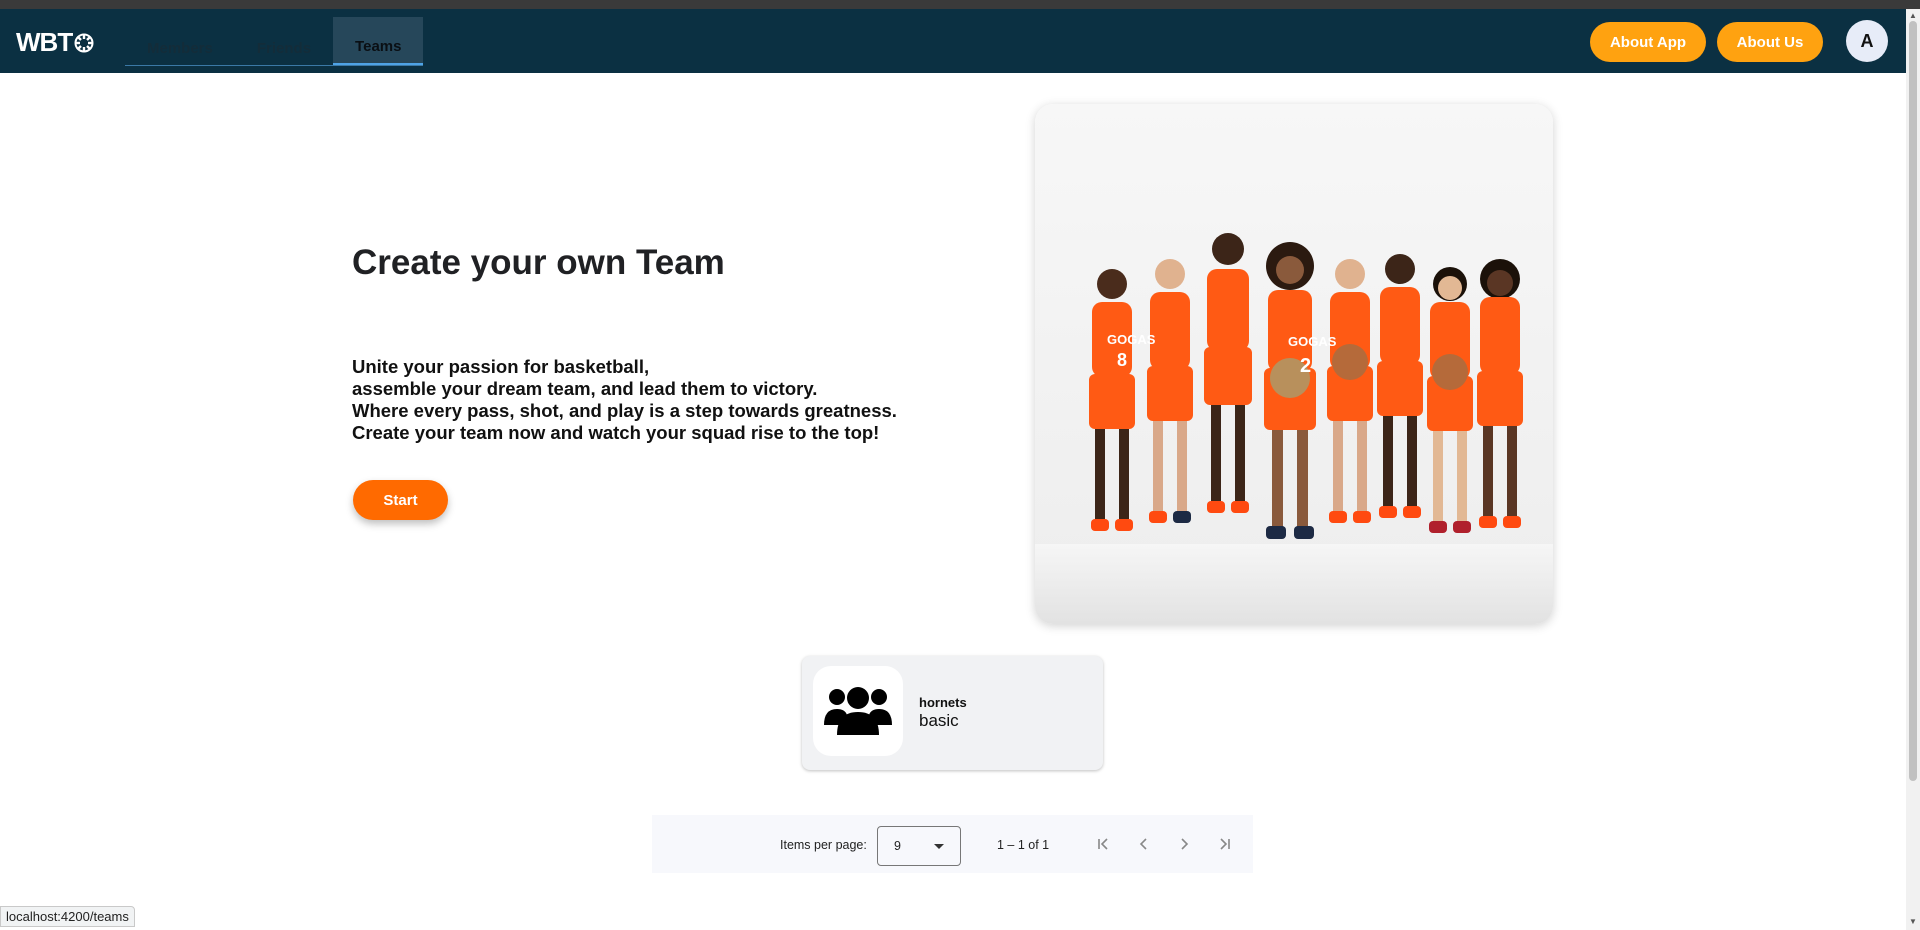 The image size is (1920, 930). Describe the element at coordinates (1770, 42) in the screenshot. I see `about-us-button: About Us` at that location.